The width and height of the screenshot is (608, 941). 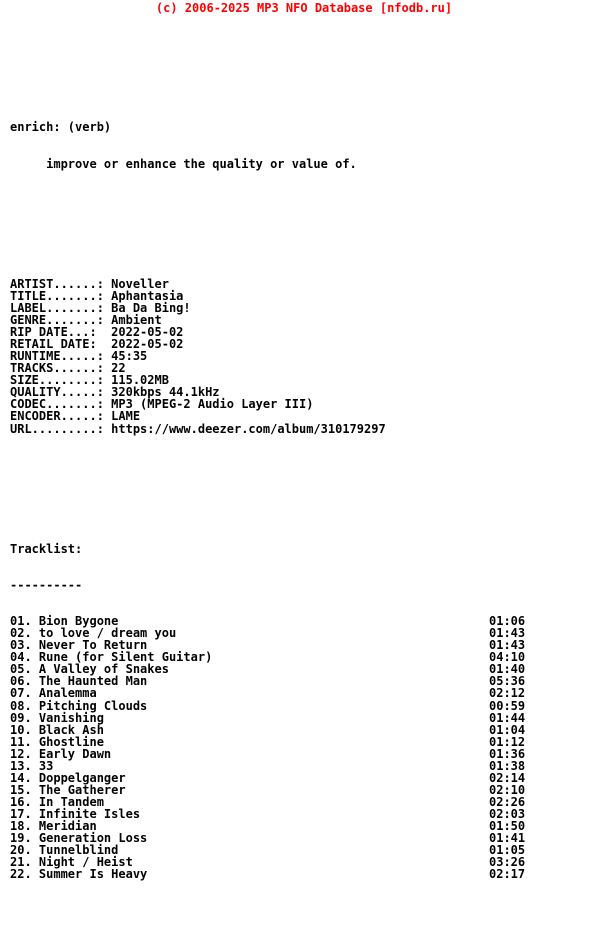 I want to click on track-duration: 00:59, so click(x=507, y=705).